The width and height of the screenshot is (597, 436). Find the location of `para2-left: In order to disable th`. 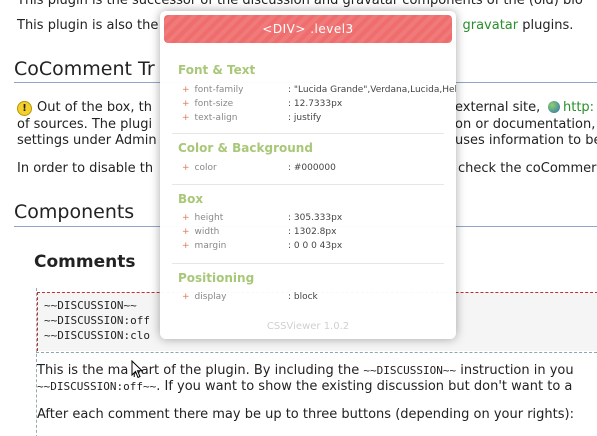

para2-left: In order to disable th is located at coordinates (85, 168).